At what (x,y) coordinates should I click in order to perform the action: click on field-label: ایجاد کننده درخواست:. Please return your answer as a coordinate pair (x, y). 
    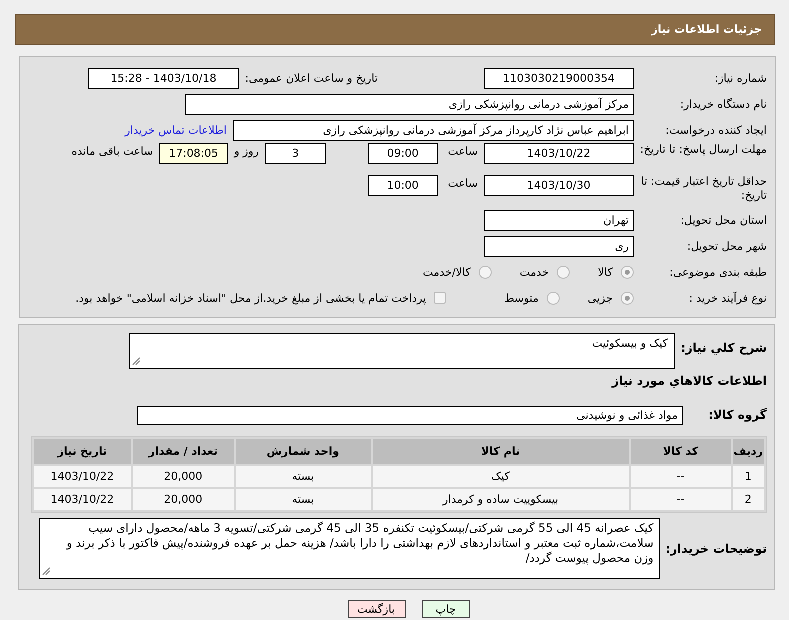
    Looking at the image, I should click on (716, 130).